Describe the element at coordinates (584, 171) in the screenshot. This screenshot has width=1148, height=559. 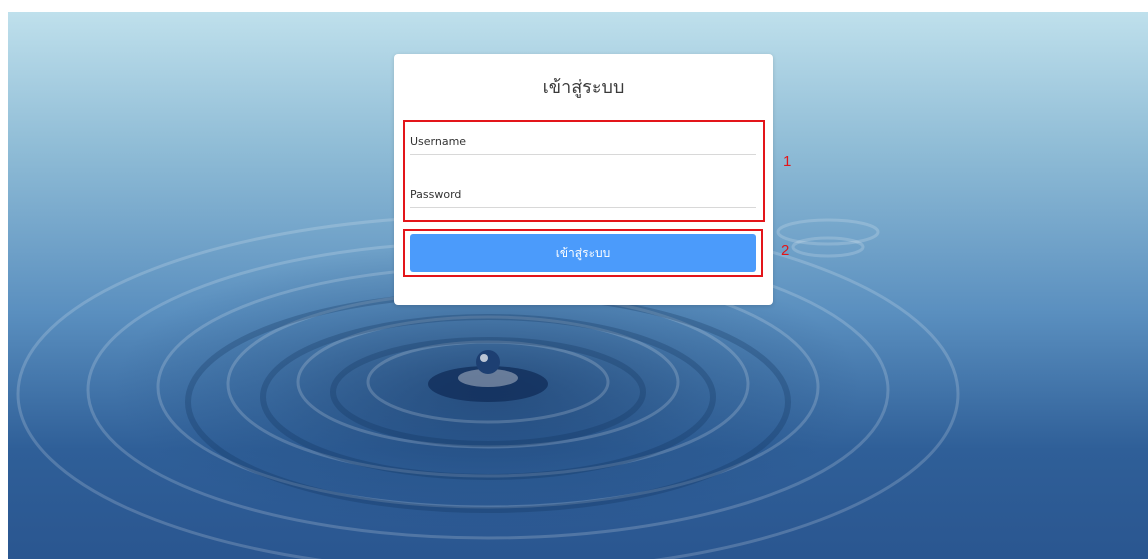
I see `annotation-box-credentials` at that location.